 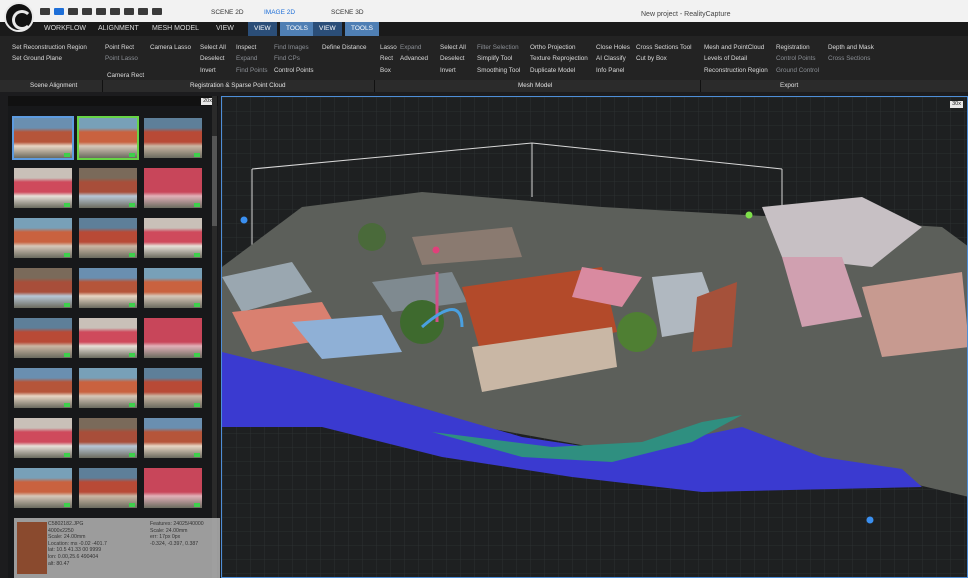 What do you see at coordinates (19, 17) in the screenshot?
I see `app-logo-icon` at bounding box center [19, 17].